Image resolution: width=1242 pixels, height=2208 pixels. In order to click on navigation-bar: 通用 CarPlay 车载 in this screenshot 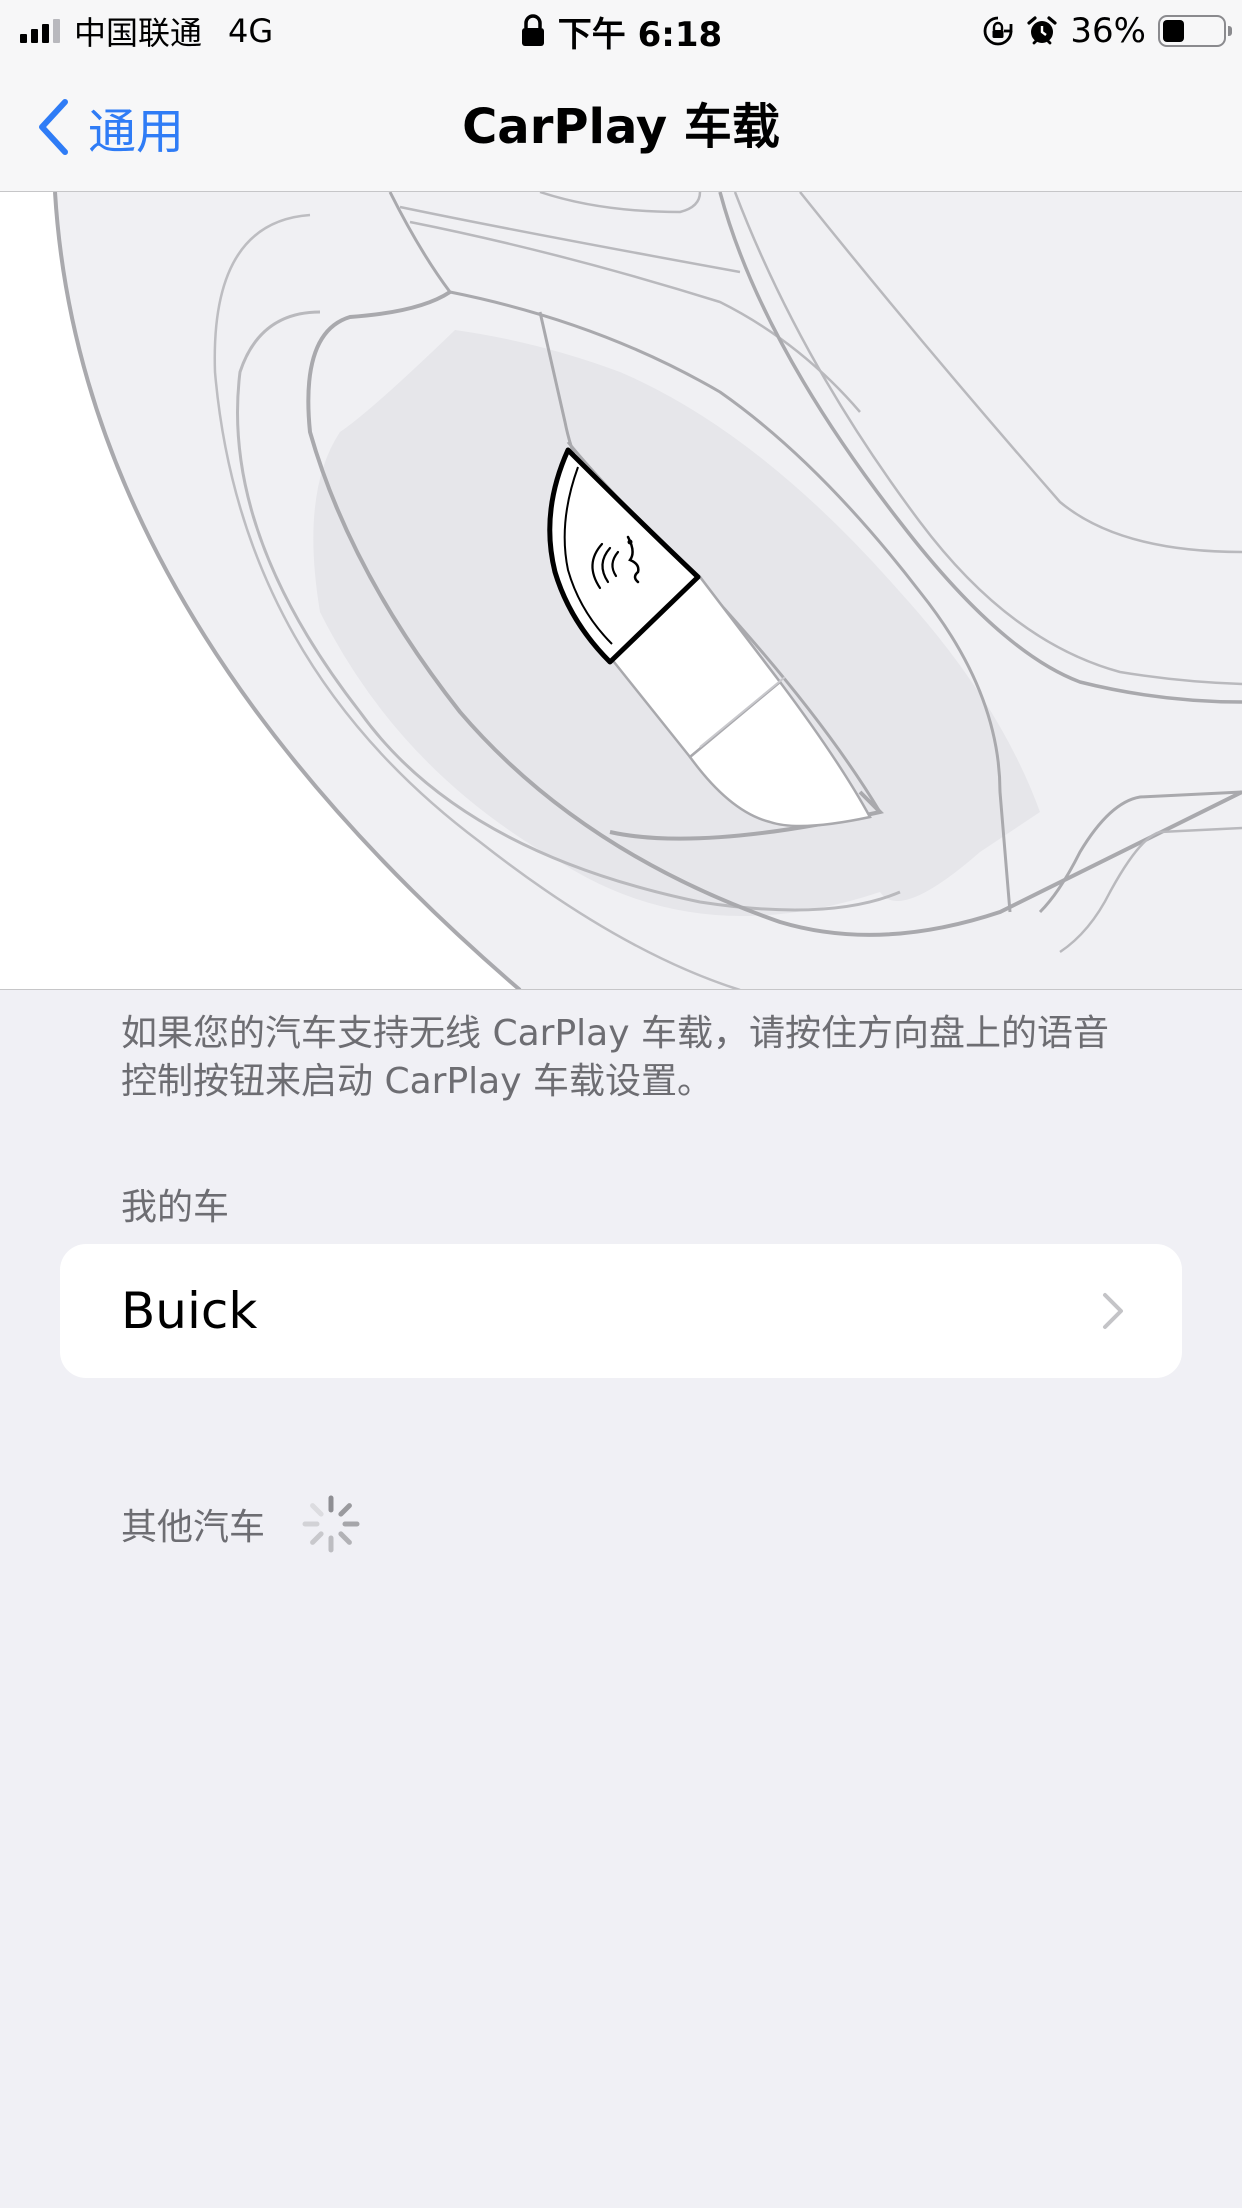, I will do `click(621, 127)`.